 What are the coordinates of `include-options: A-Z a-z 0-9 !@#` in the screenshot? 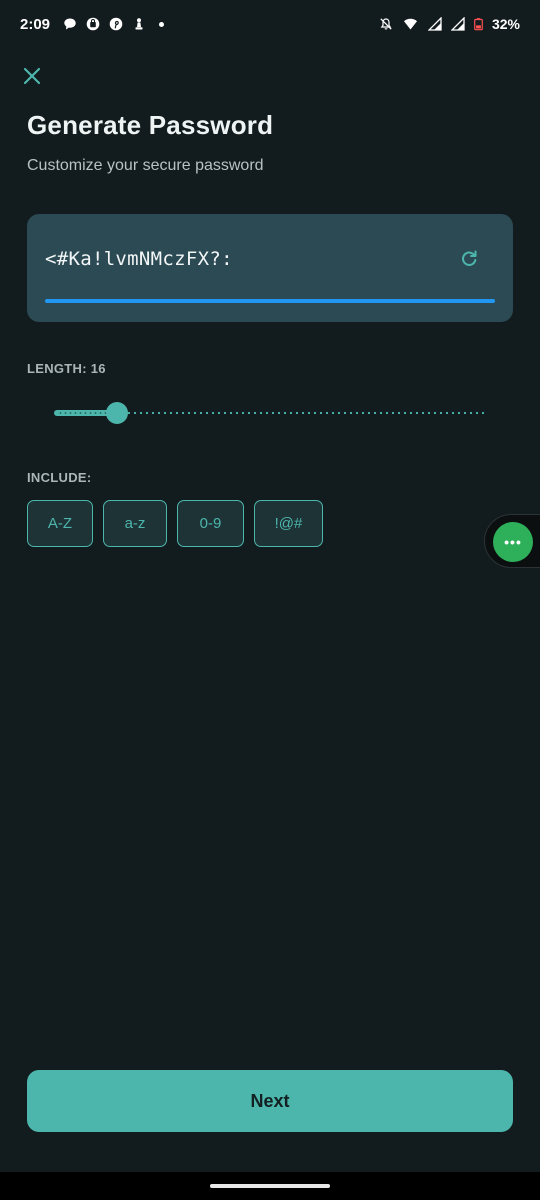 It's located at (175, 523).